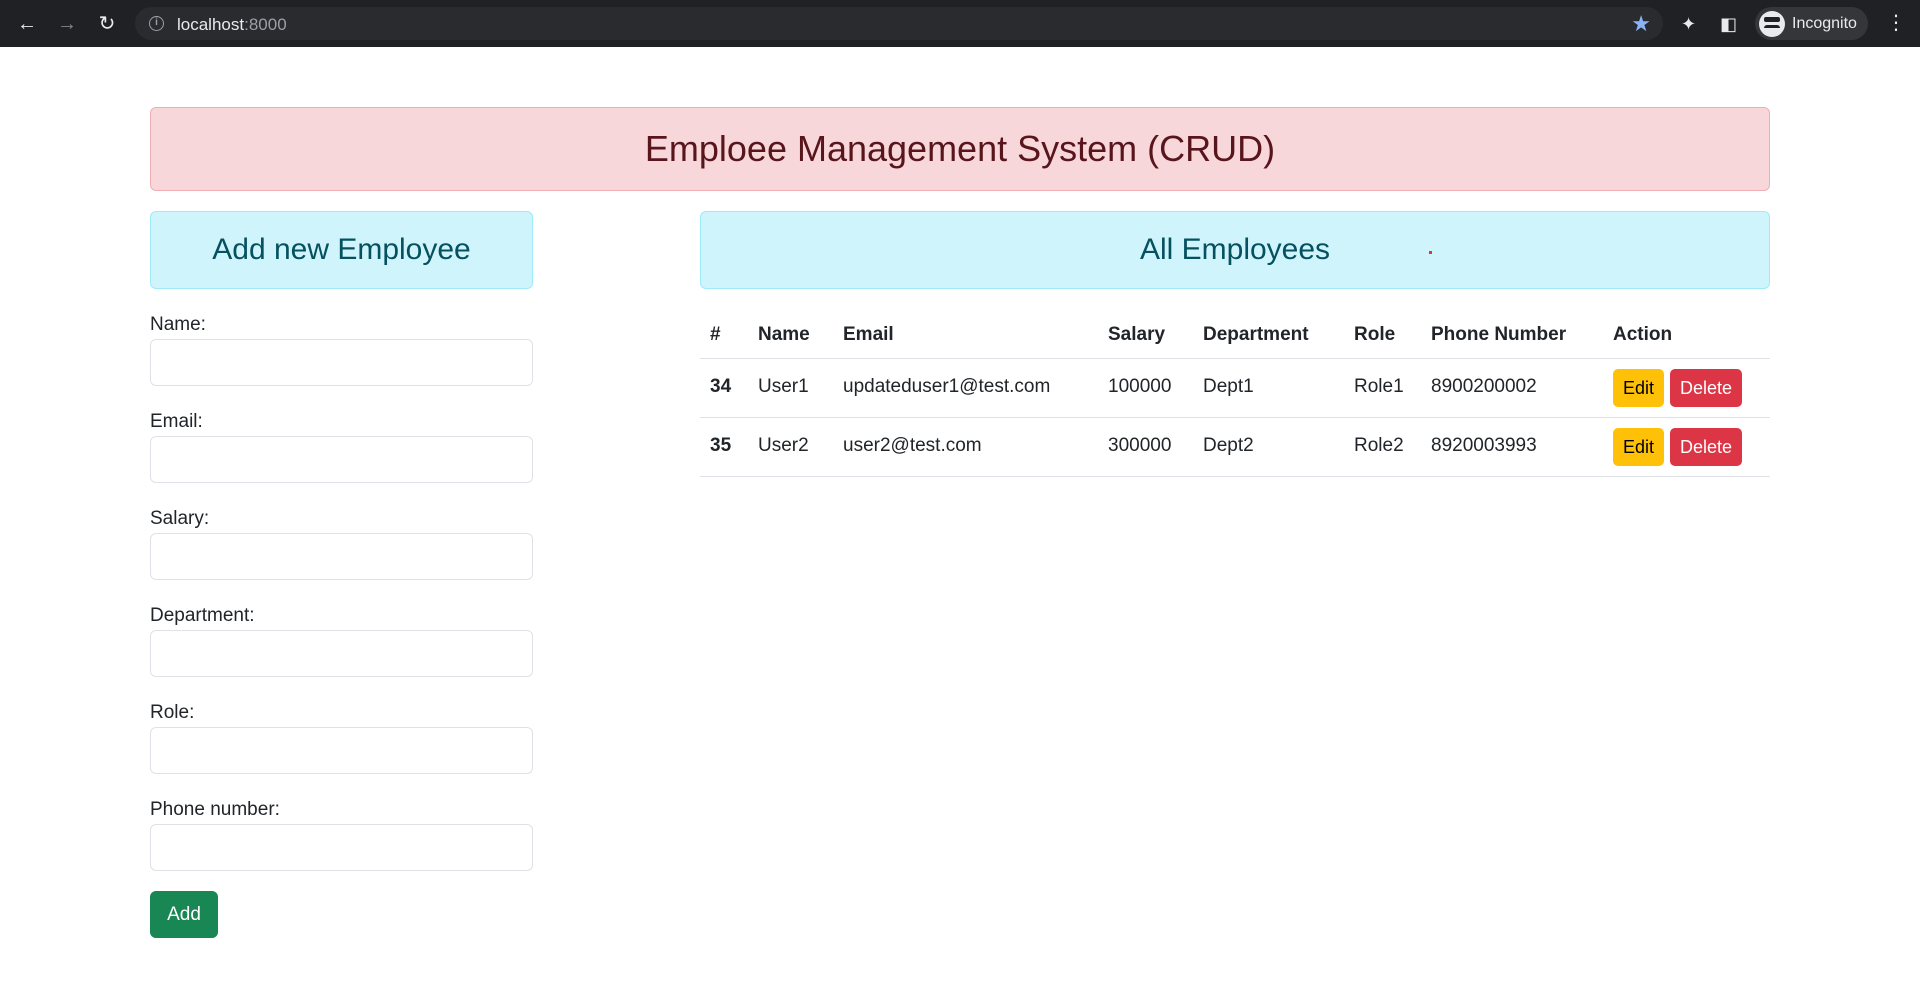 The height and width of the screenshot is (987, 1920). Describe the element at coordinates (1772, 24) in the screenshot. I see `incognito-icon` at that location.